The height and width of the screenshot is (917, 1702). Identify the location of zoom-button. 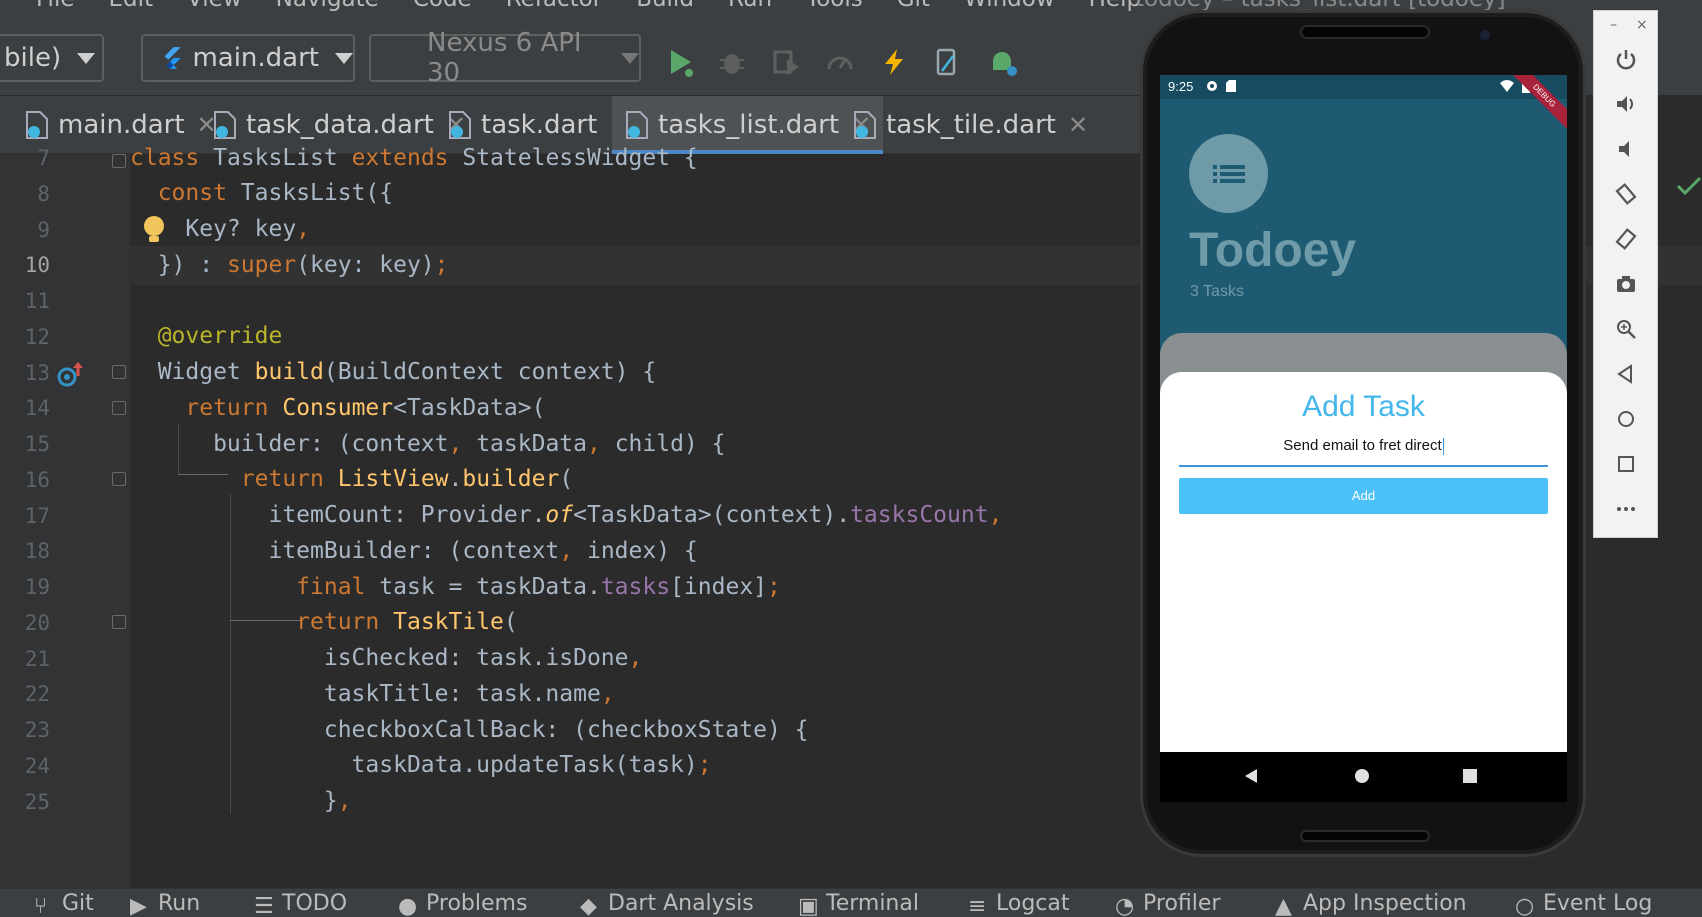
(1626, 329).